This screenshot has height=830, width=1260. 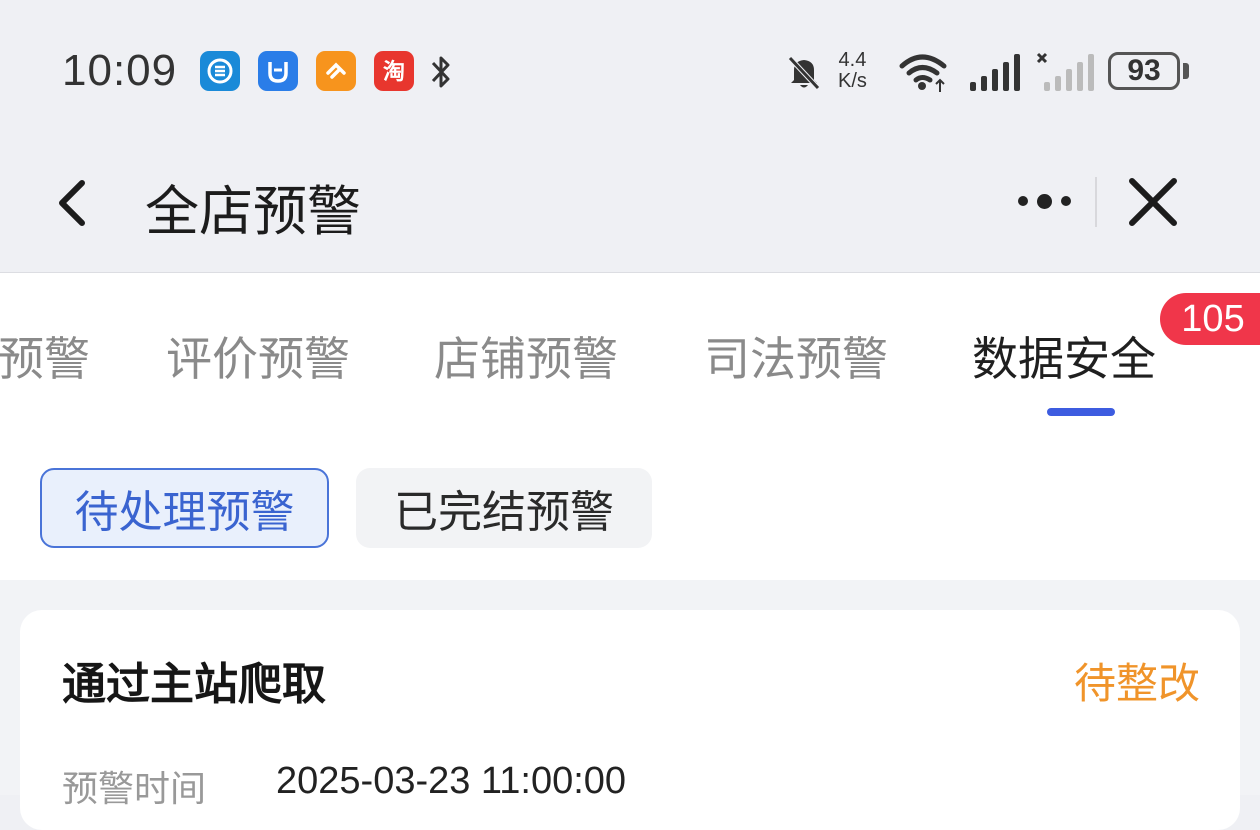 What do you see at coordinates (134, 789) in the screenshot?
I see `warning-time-label: 预警时间` at bounding box center [134, 789].